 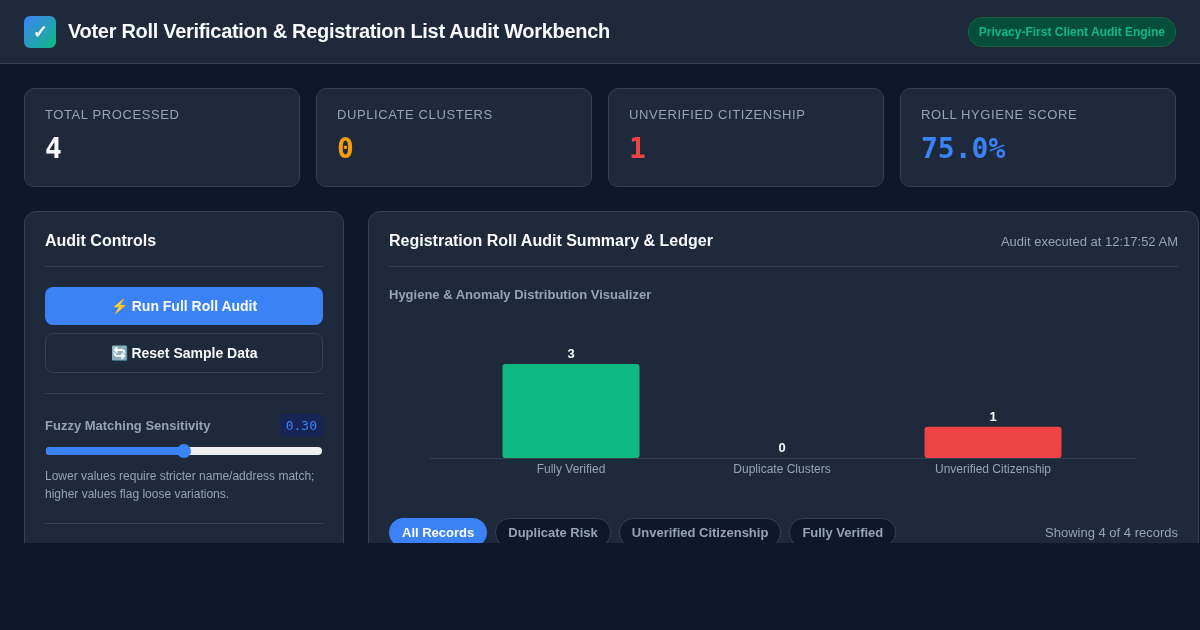 What do you see at coordinates (128, 425) in the screenshot?
I see `slider-label: Fuzzy Matching Sensitivity` at bounding box center [128, 425].